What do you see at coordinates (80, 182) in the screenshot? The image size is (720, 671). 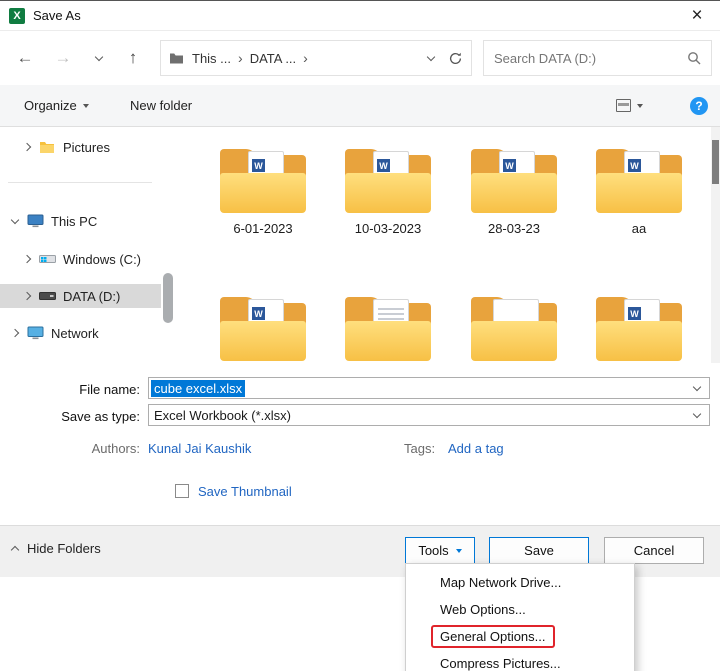 I see `sidebar-divider` at bounding box center [80, 182].